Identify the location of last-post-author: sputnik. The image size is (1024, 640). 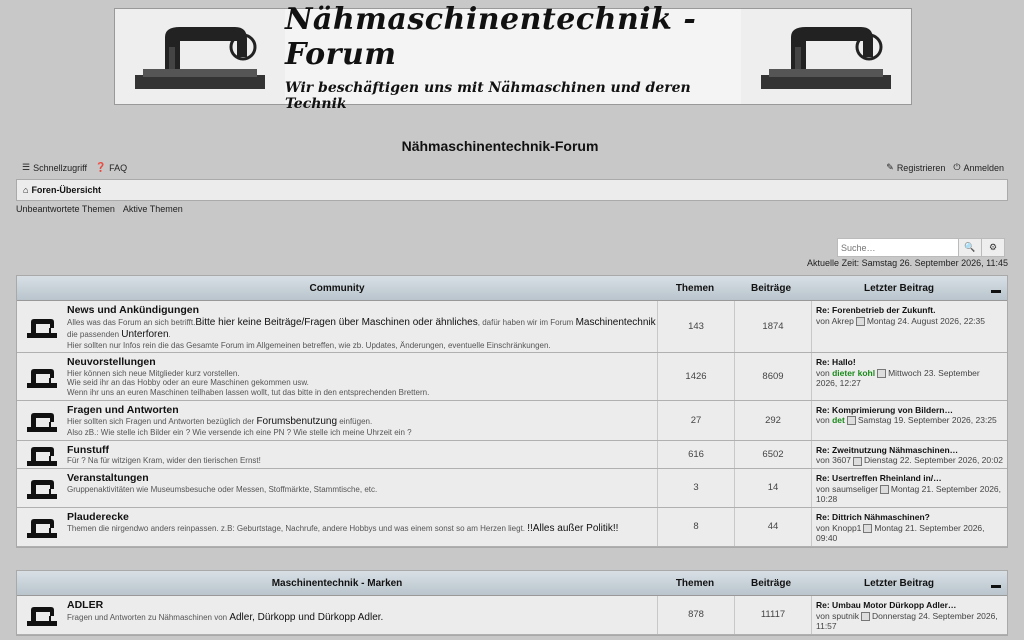
(845, 616).